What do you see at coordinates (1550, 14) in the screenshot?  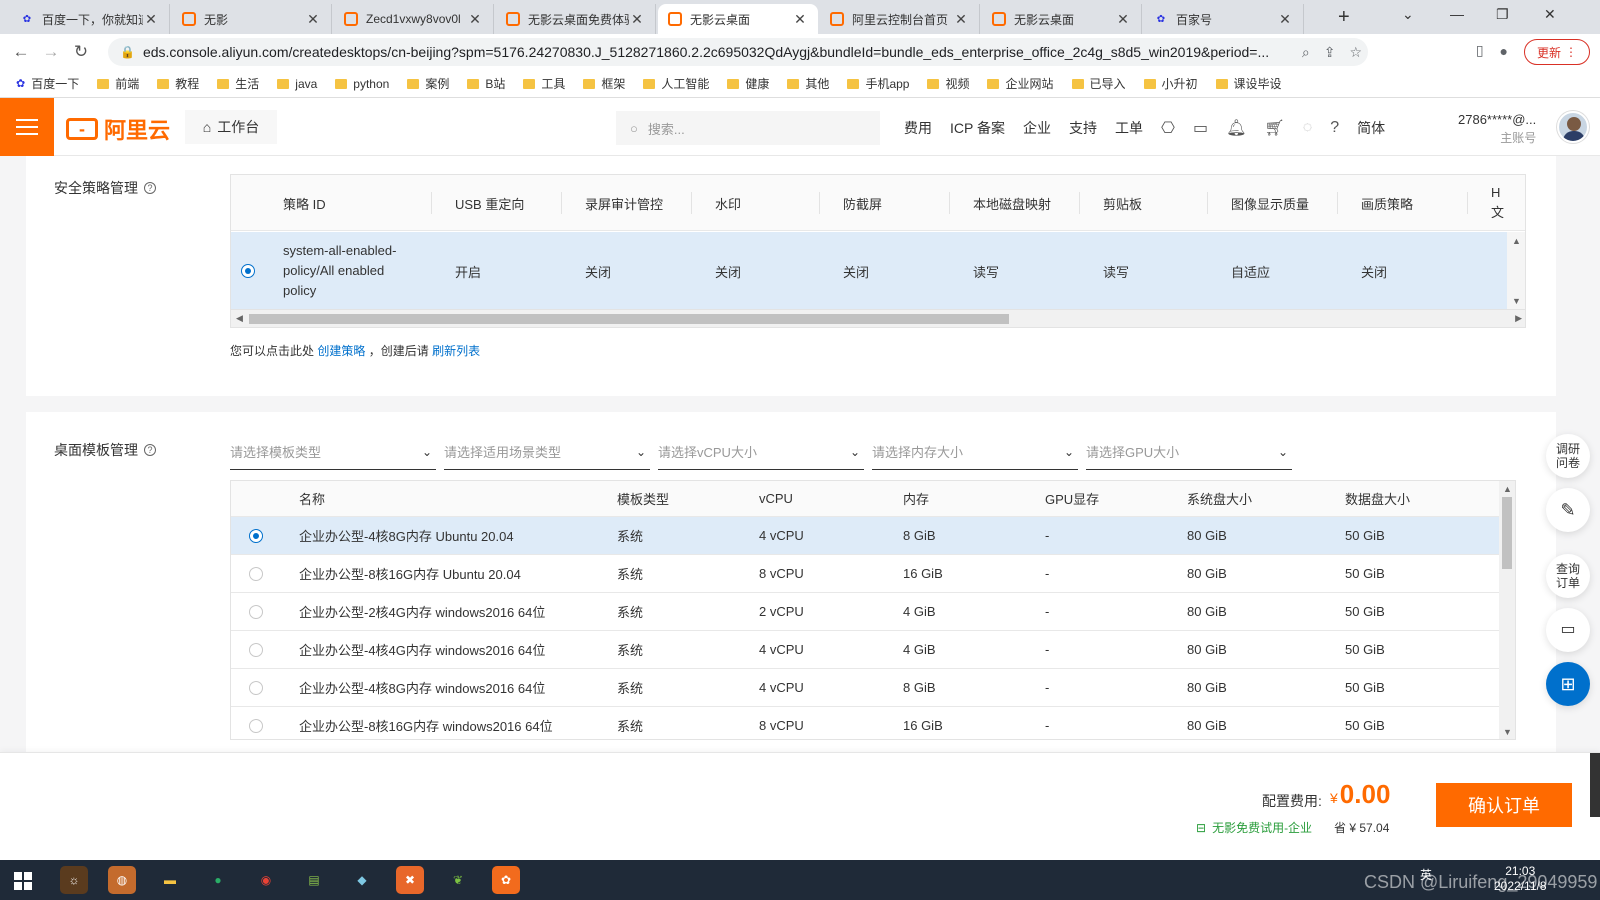 I see `close-window-button: ✕` at bounding box center [1550, 14].